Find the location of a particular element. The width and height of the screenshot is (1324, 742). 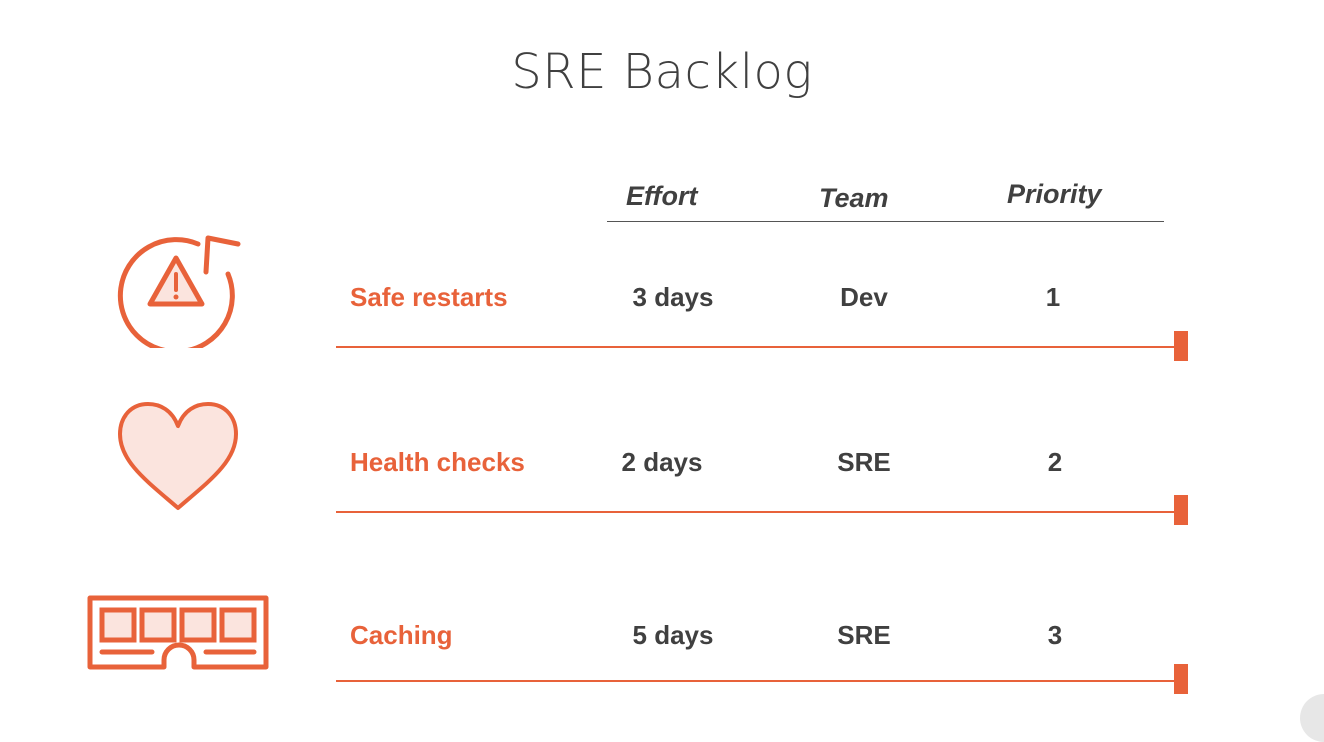

row-effort: 5 days is located at coordinates (673, 635).